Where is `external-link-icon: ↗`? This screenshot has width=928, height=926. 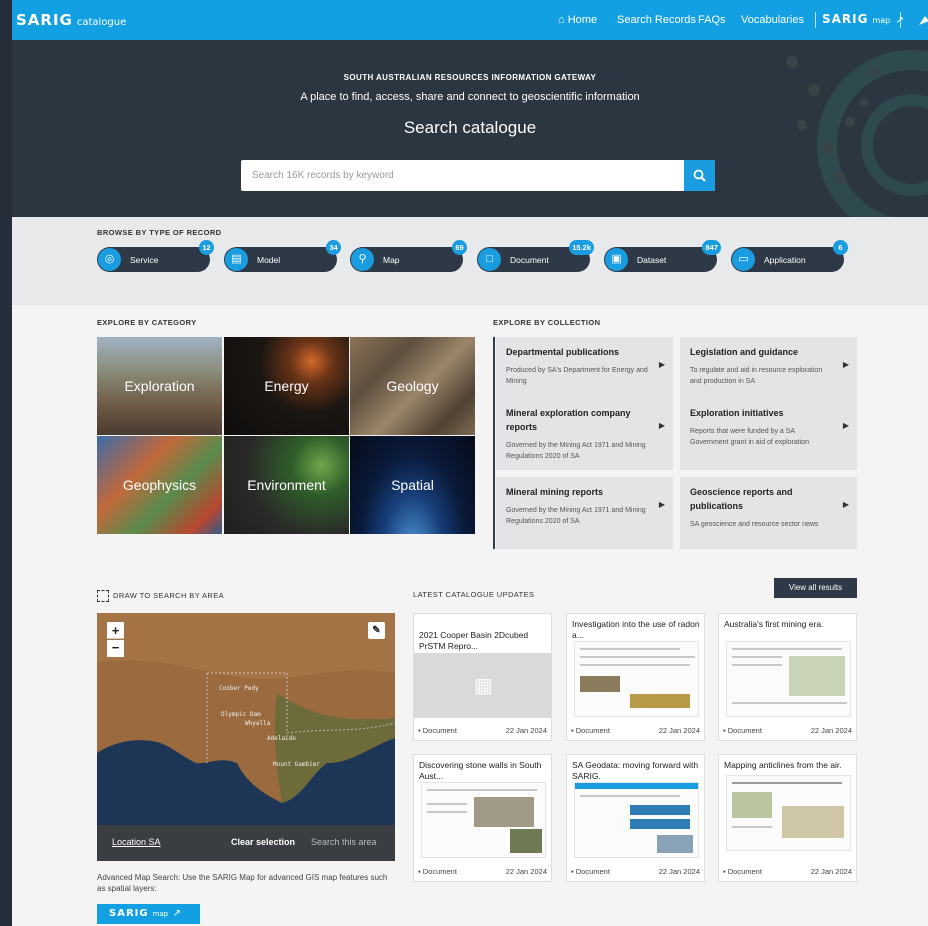
external-link-icon: ↗ is located at coordinates (177, 913).